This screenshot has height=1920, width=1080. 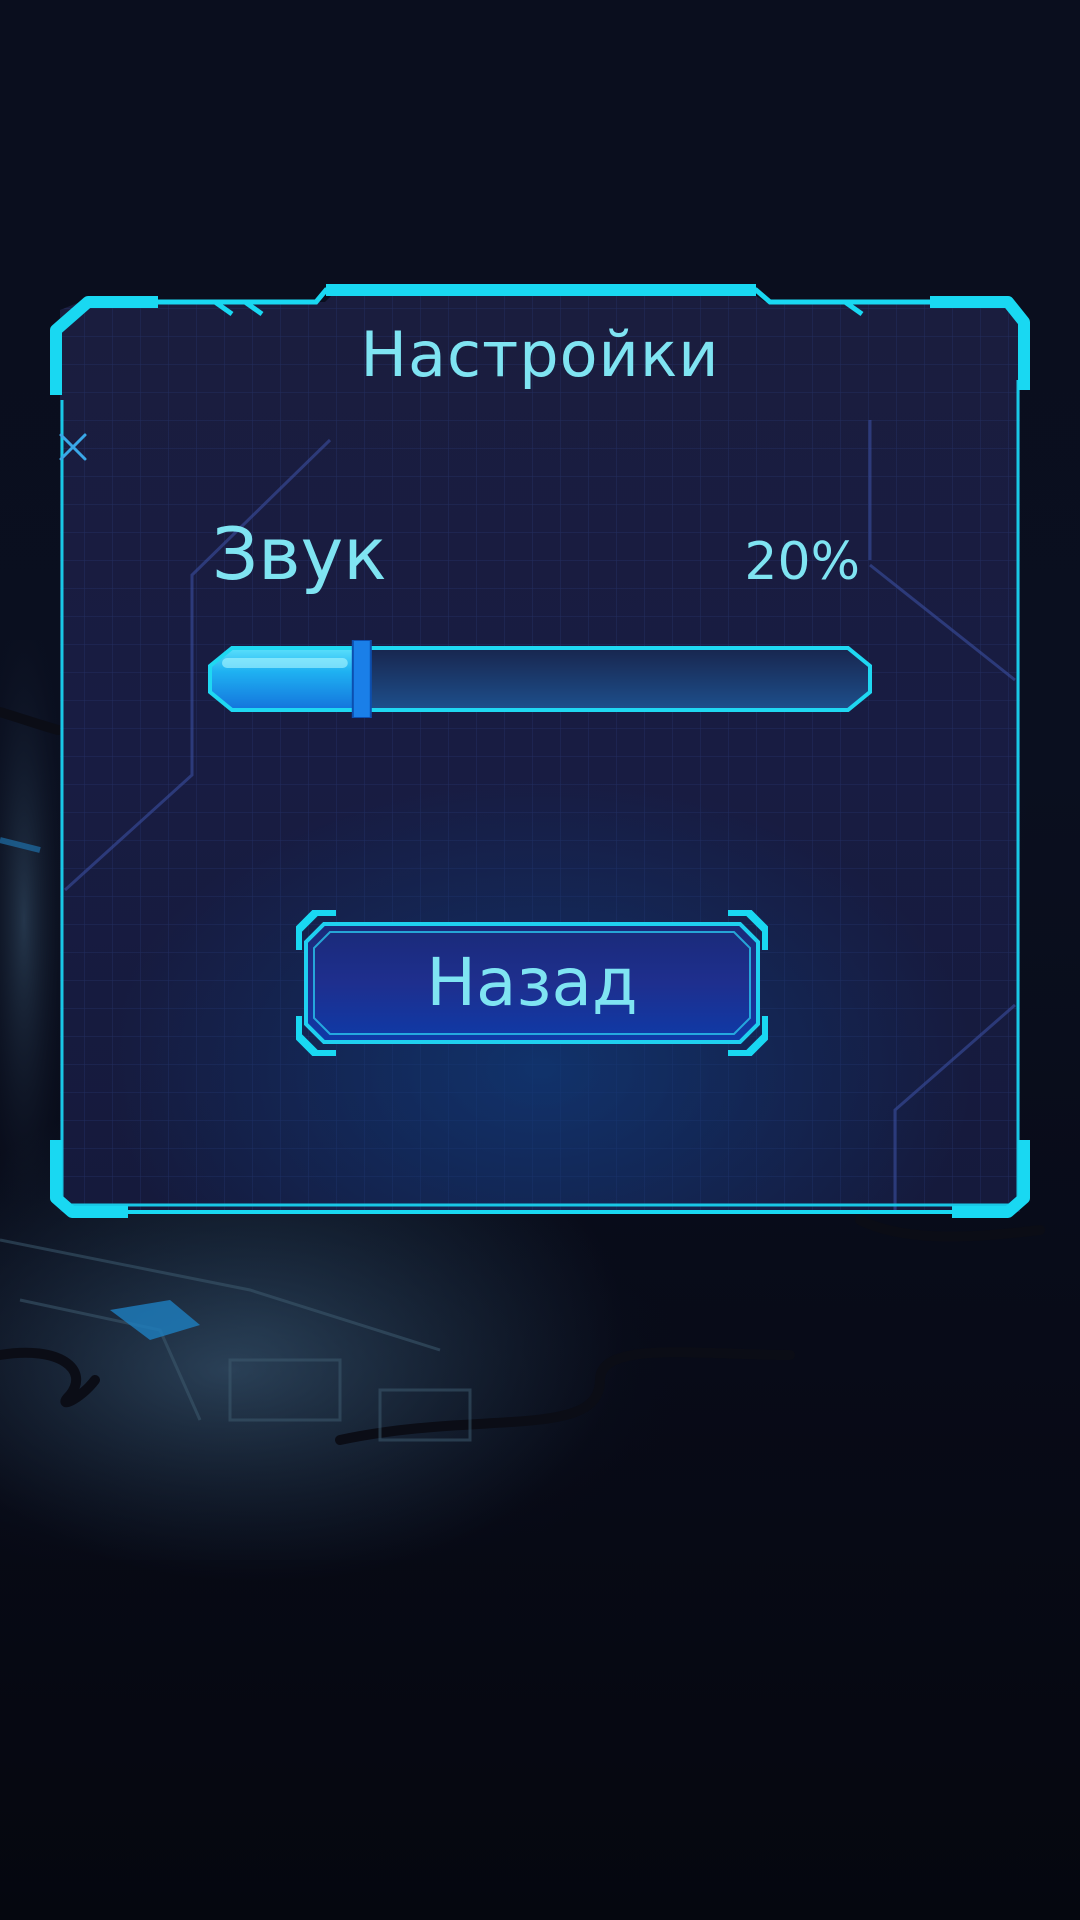 I want to click on back-button: Назад, so click(x=532, y=983).